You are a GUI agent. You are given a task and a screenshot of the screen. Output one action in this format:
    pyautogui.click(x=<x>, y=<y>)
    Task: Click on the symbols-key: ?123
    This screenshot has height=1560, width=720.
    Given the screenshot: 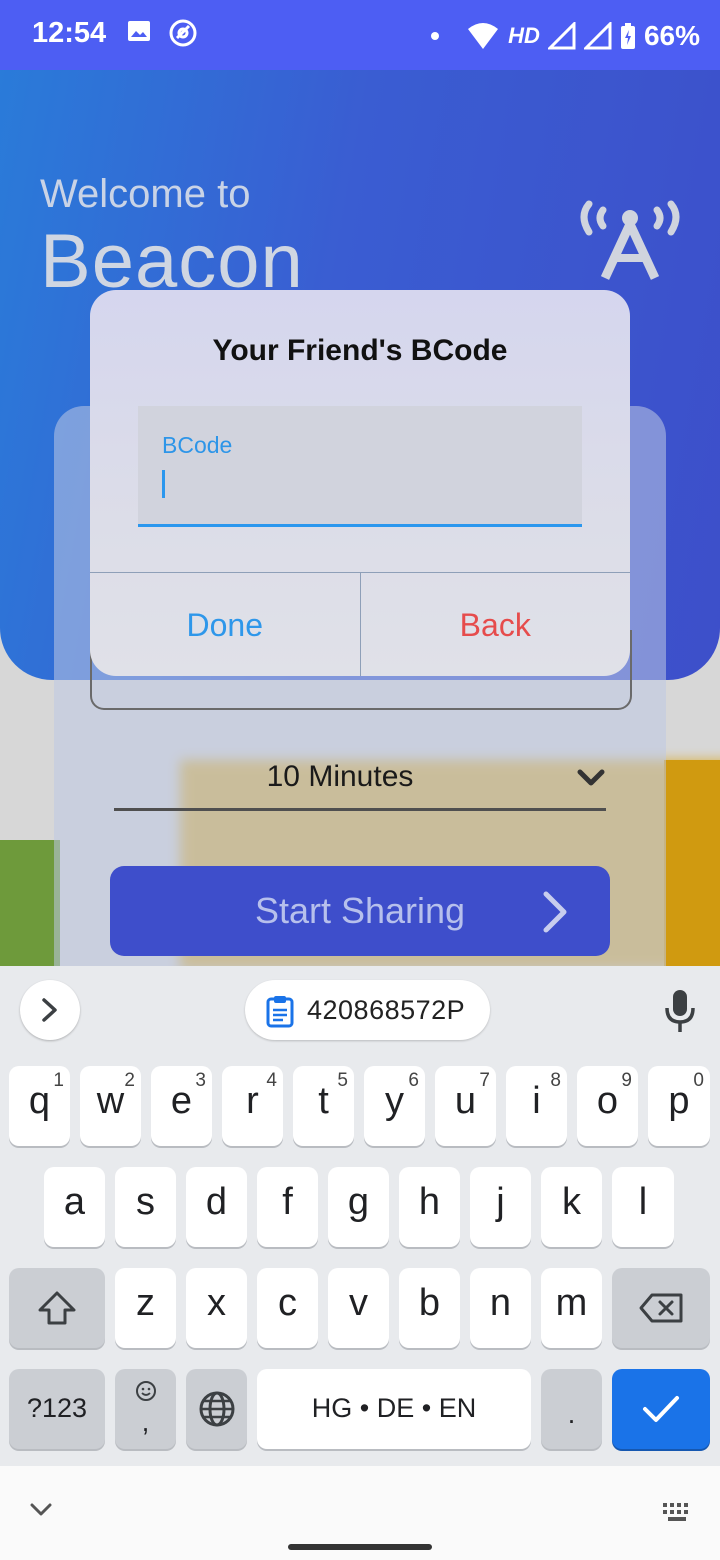 What is the action you would take?
    pyautogui.click(x=57, y=1409)
    